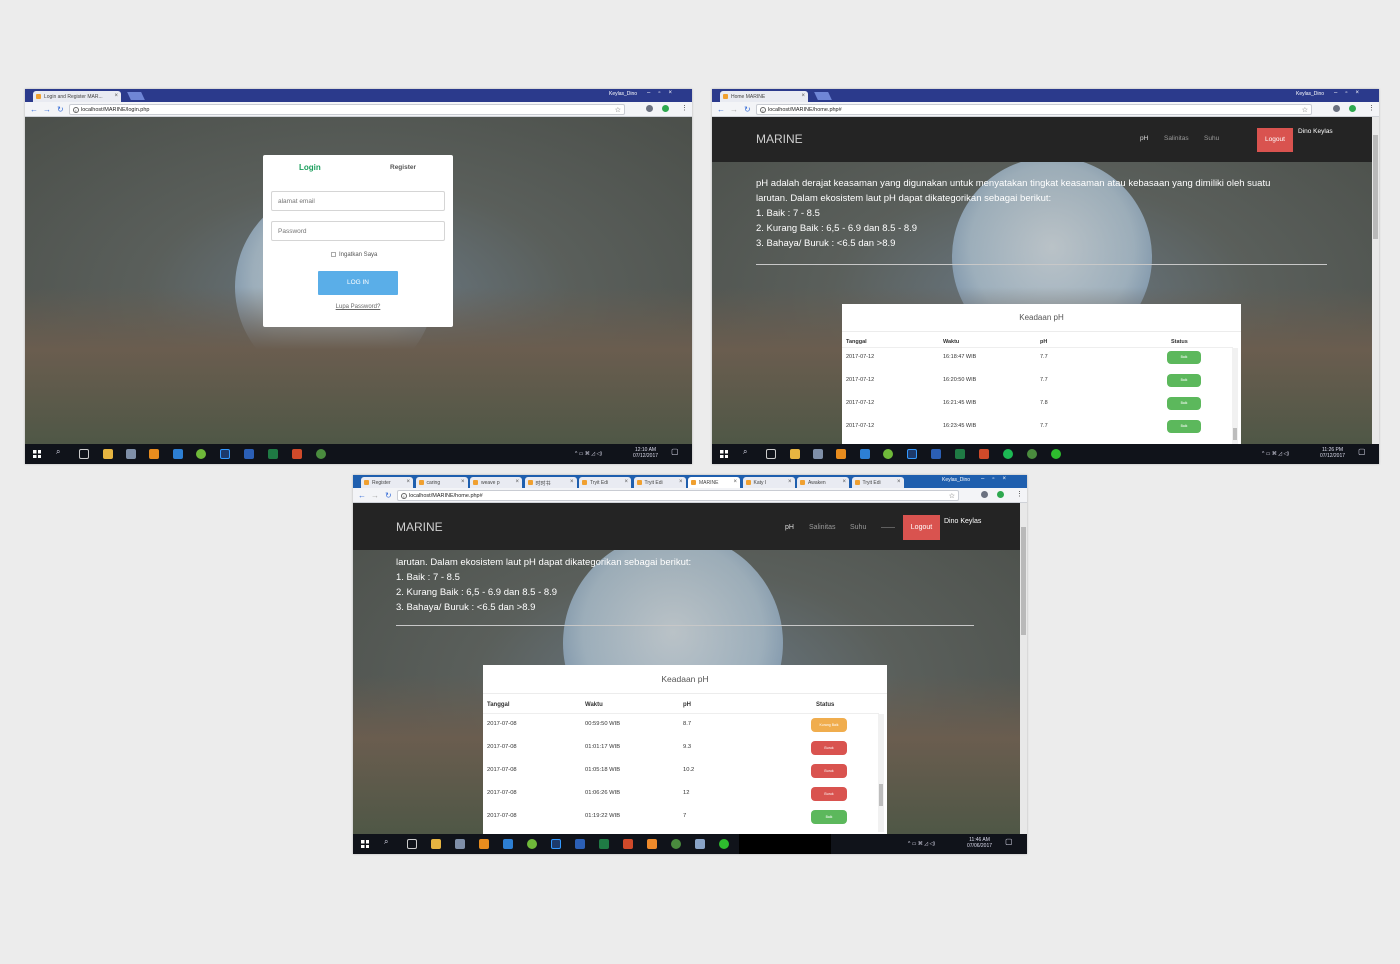  Describe the element at coordinates (550, 482) in the screenshot. I see `browser-tab: 时时书 ×` at that location.